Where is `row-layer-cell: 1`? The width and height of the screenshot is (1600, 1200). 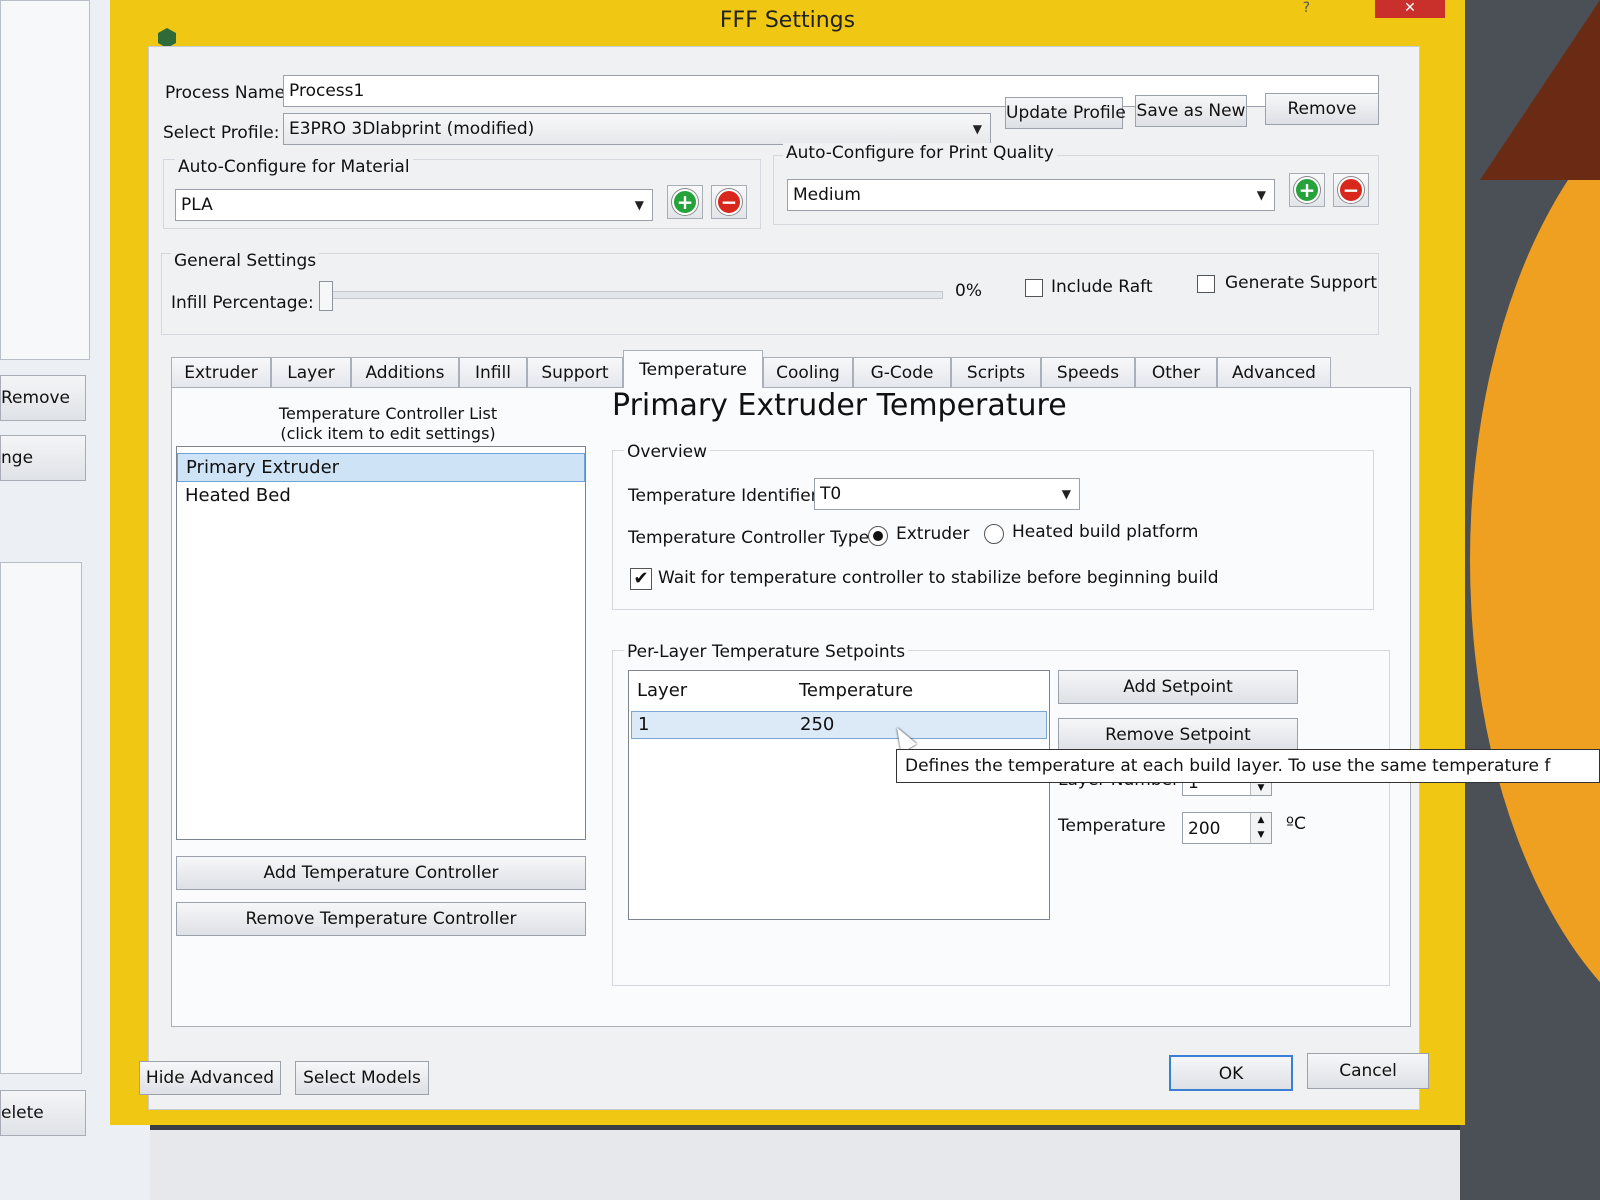 row-layer-cell: 1 is located at coordinates (644, 724).